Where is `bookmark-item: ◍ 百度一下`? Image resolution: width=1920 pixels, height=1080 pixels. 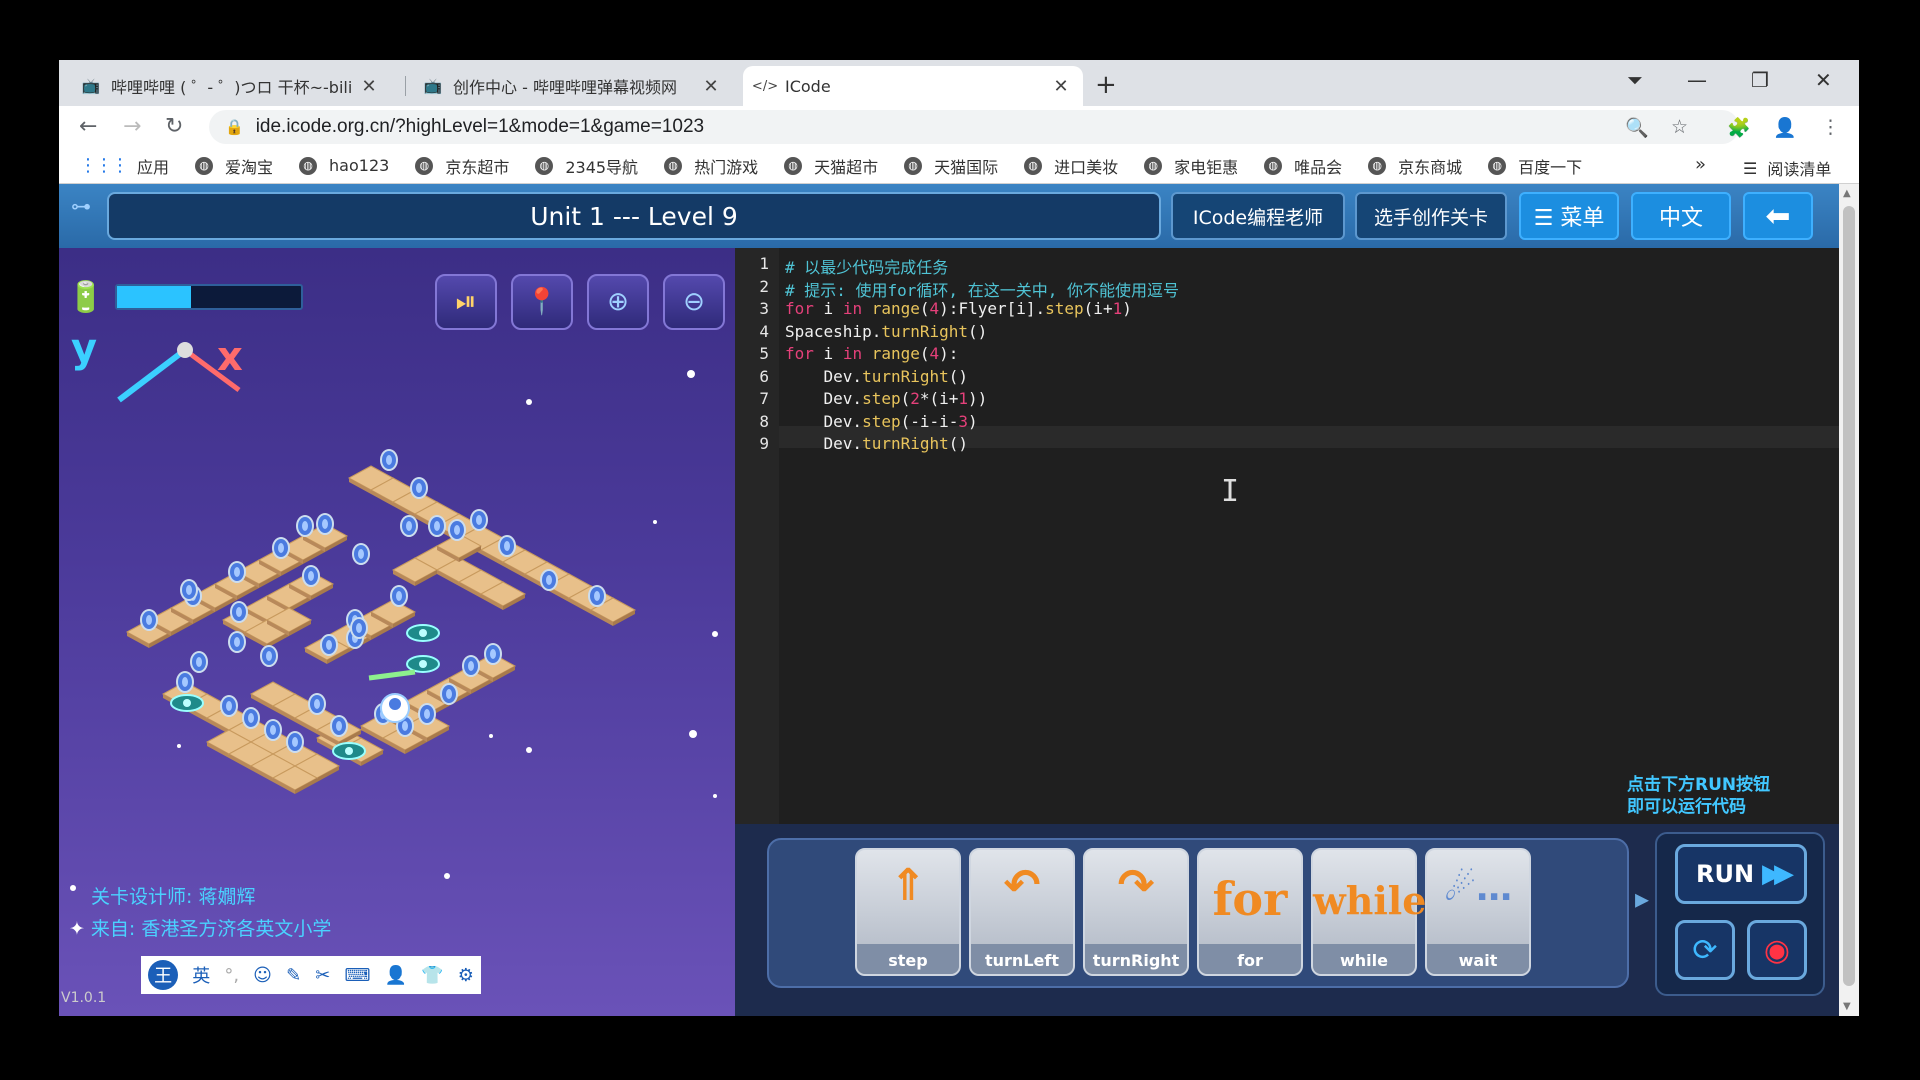 bookmark-item: ◍ 百度一下 is located at coordinates (1535, 166).